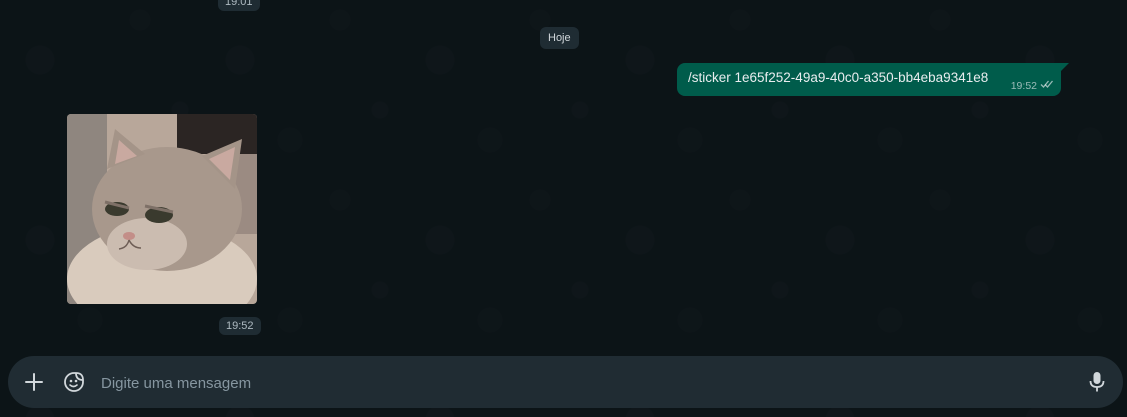  Describe the element at coordinates (162, 209) in the screenshot. I see `cat-sticker` at that location.